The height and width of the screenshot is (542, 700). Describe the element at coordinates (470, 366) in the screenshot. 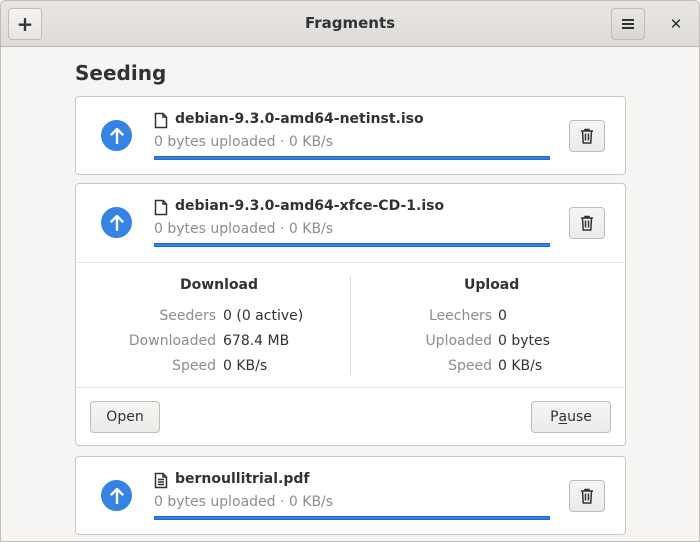

I see `upload-speed-label: Speed` at that location.